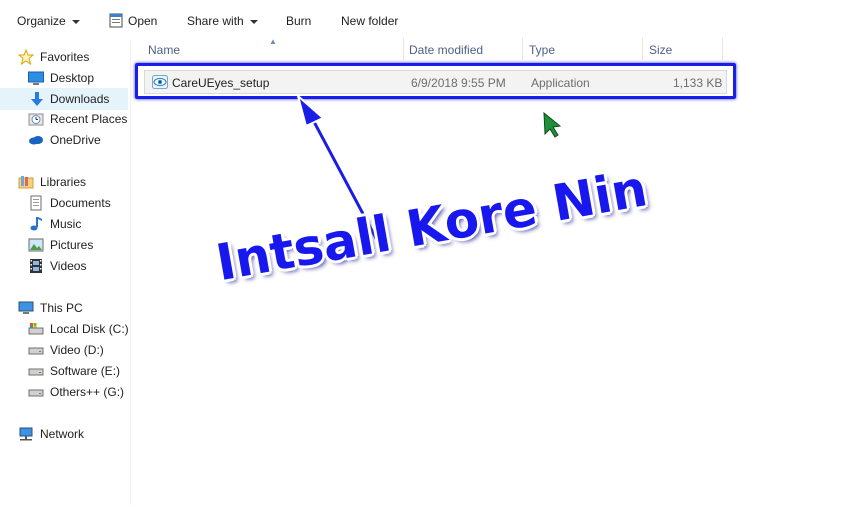 This screenshot has height=505, width=853. What do you see at coordinates (552, 124) in the screenshot?
I see `cursor-pointer-icon` at bounding box center [552, 124].